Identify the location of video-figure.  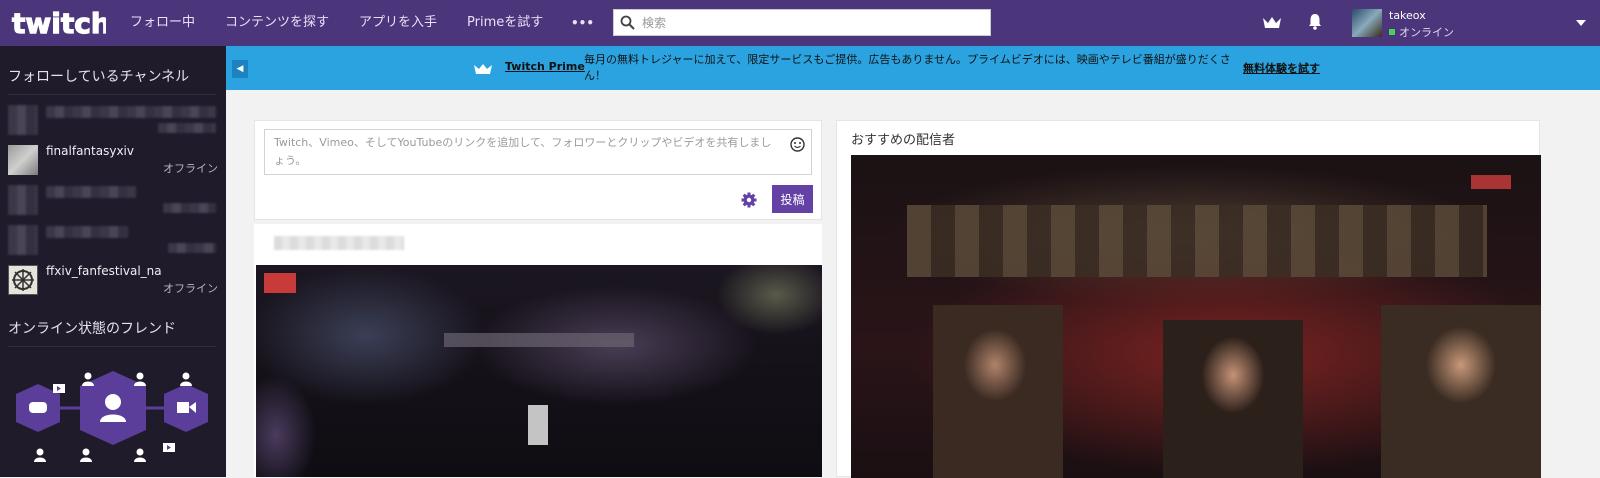
(538, 425).